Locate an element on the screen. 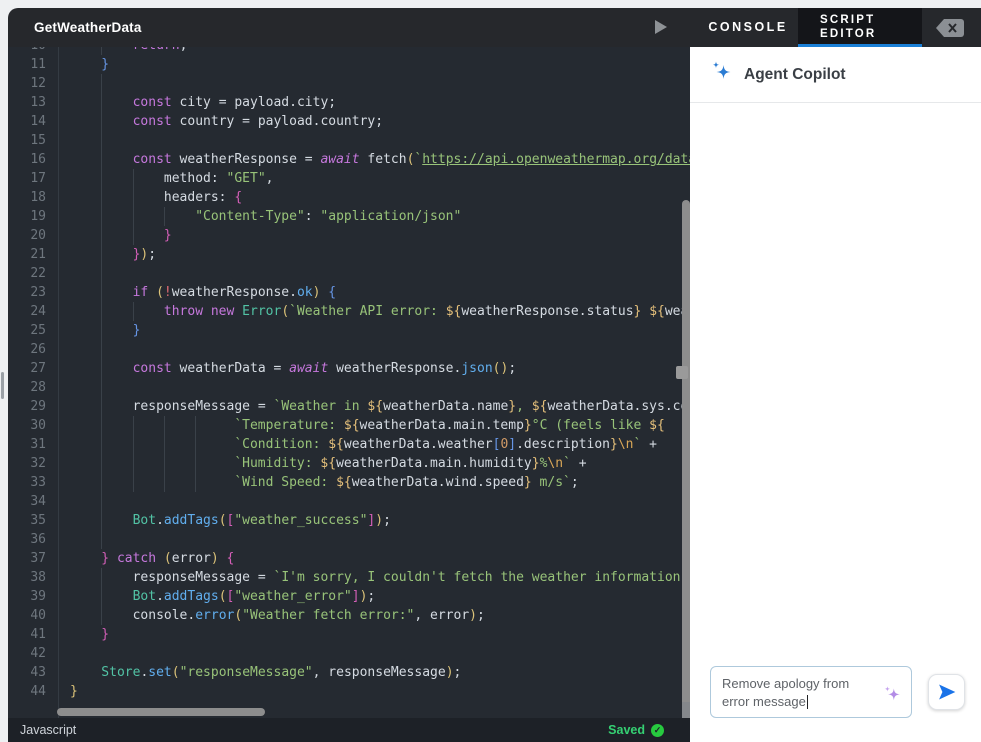  code-line: 37} catch (error) { is located at coordinates (349, 558).